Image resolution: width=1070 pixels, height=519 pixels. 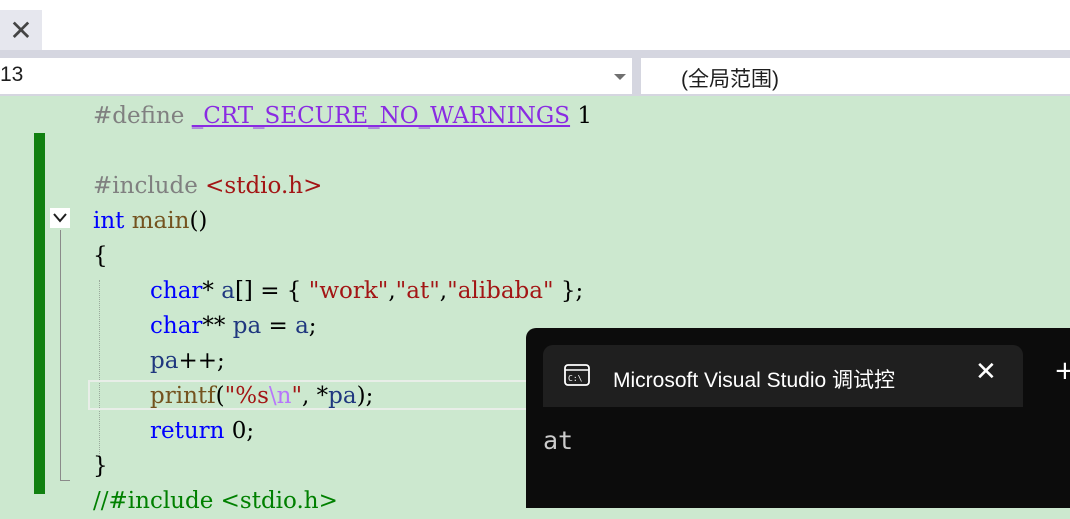 What do you see at coordinates (21, 30) in the screenshot?
I see `close-tab-icon: ✕` at bounding box center [21, 30].